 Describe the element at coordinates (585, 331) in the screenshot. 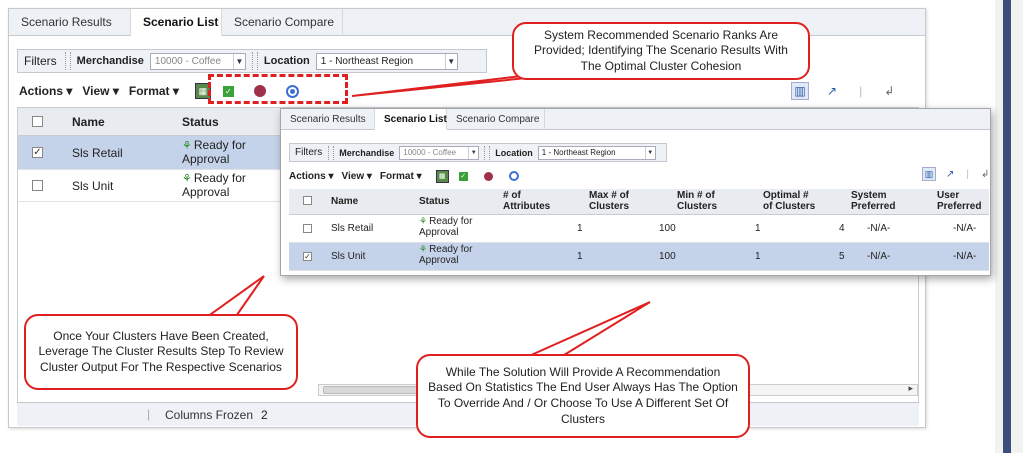

I see `bottom-callout-pointer` at that location.